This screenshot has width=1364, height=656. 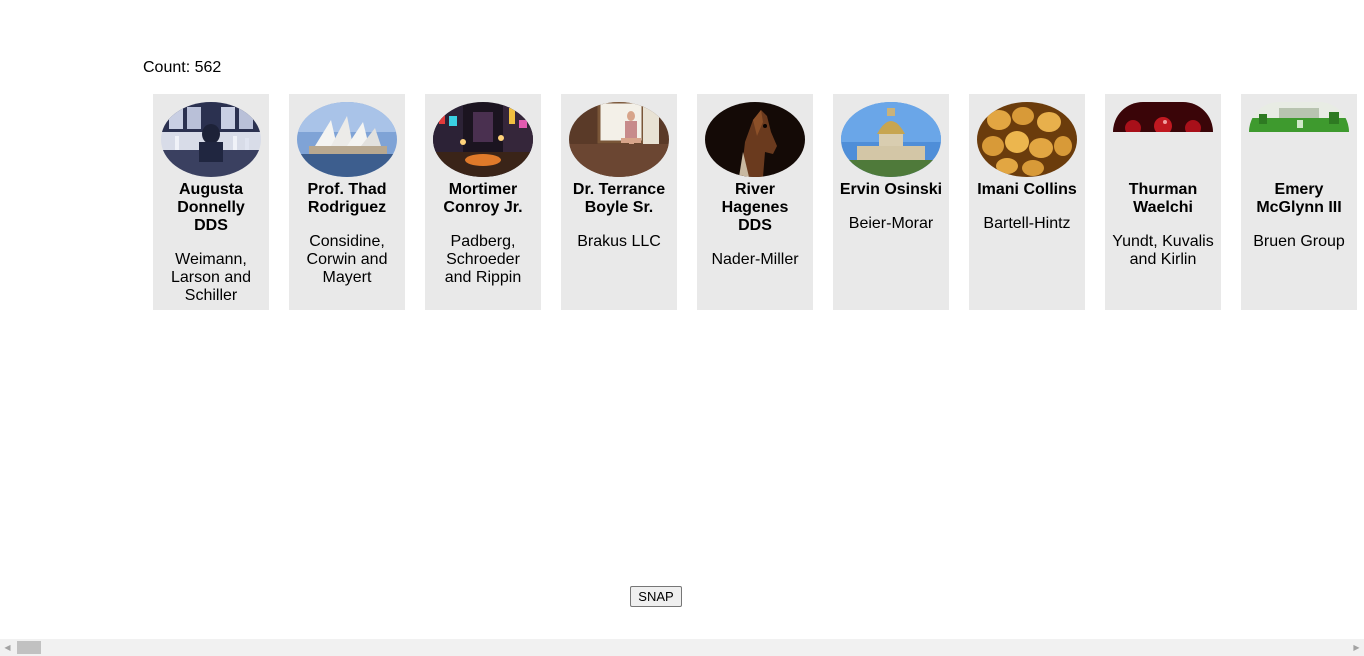 I want to click on scroll-left-arrow-icon: ◀, so click(x=7, y=647).